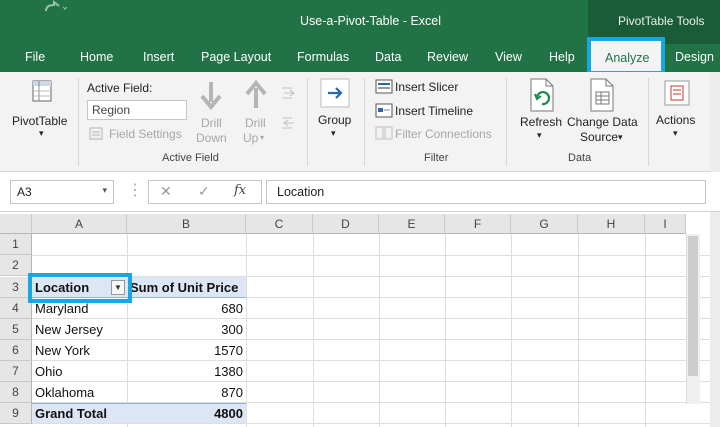  What do you see at coordinates (384, 134) in the screenshot?
I see `filter-connections-icon` at bounding box center [384, 134].